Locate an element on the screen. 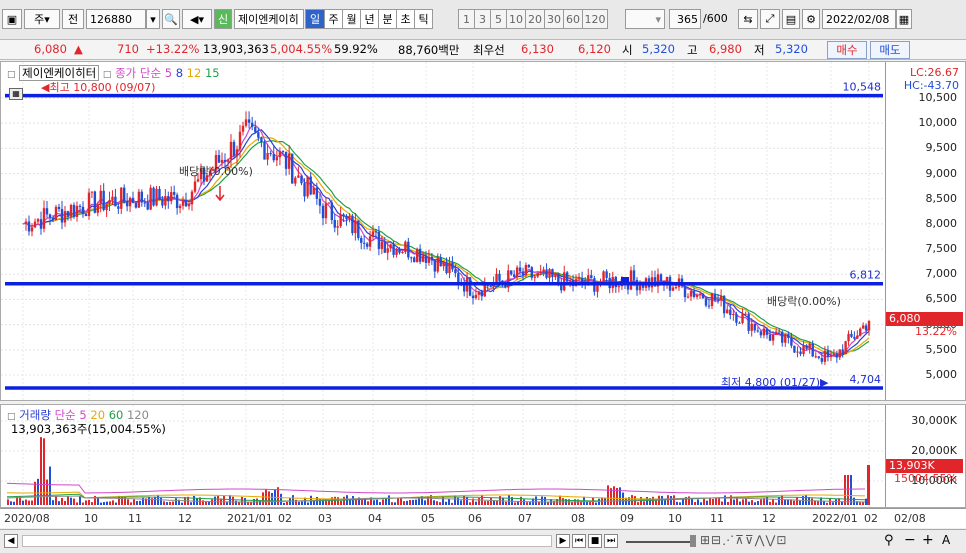 Image resolution: width=966 pixels, height=553 pixels. tab-year: 년 is located at coordinates (369, 19).